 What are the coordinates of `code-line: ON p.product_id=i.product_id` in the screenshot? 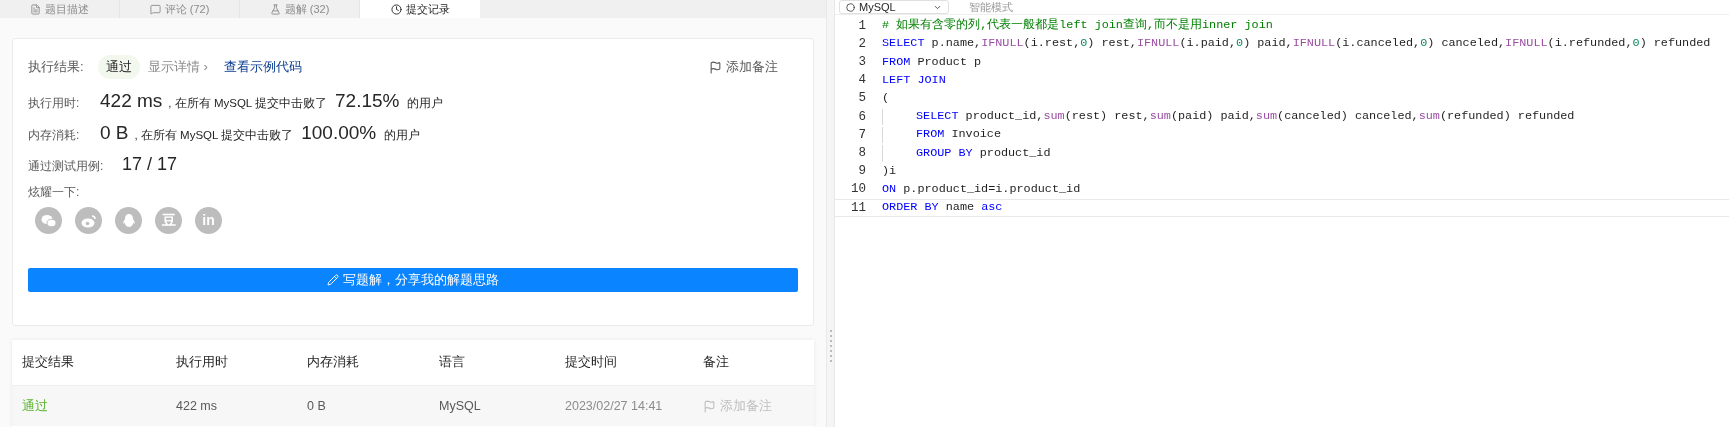 It's located at (981, 189).